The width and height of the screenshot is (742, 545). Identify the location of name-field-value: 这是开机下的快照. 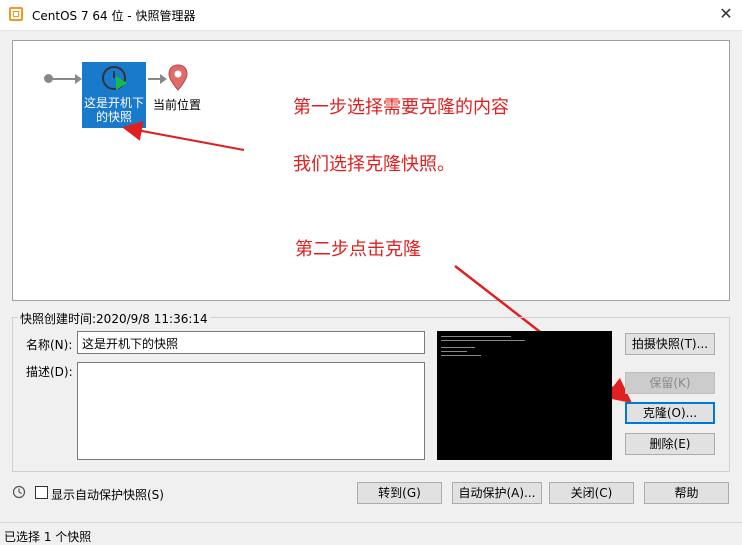
(130, 344).